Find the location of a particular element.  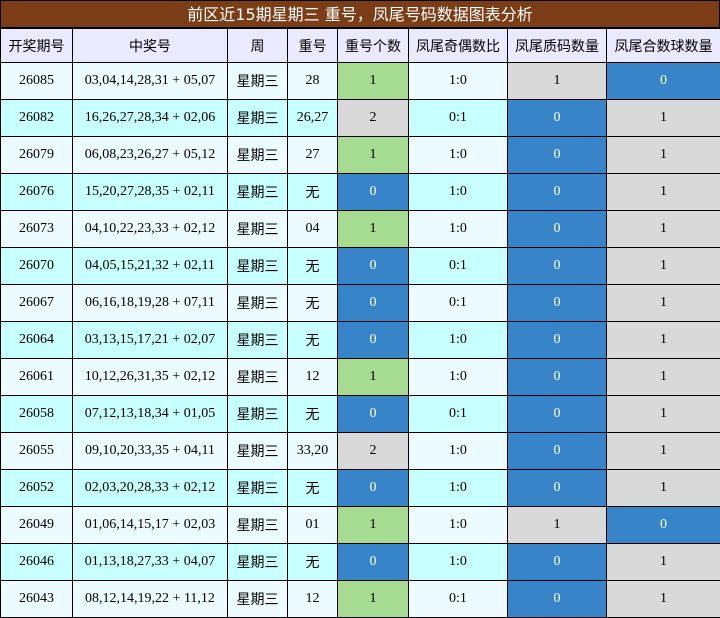

cell-issue: 26082 is located at coordinates (36, 118).